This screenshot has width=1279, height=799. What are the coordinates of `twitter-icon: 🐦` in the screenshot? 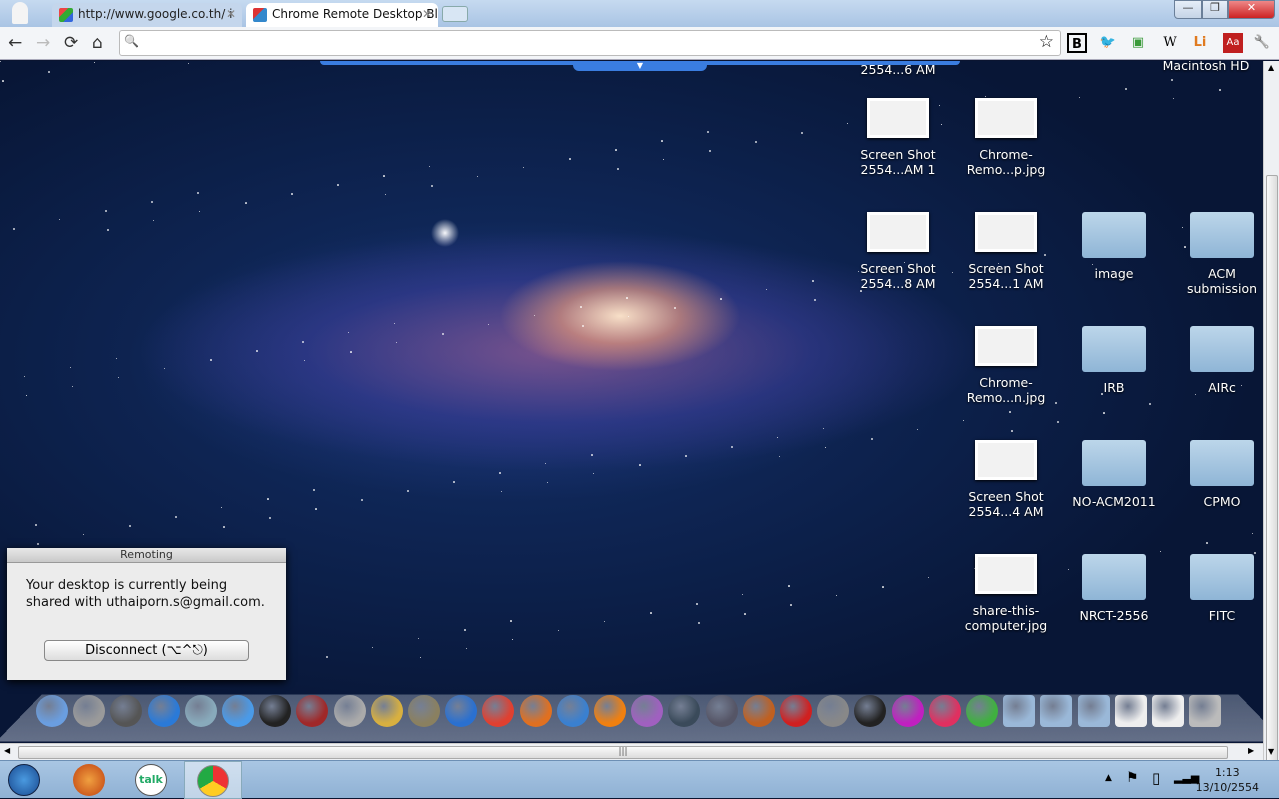 It's located at (1108, 43).